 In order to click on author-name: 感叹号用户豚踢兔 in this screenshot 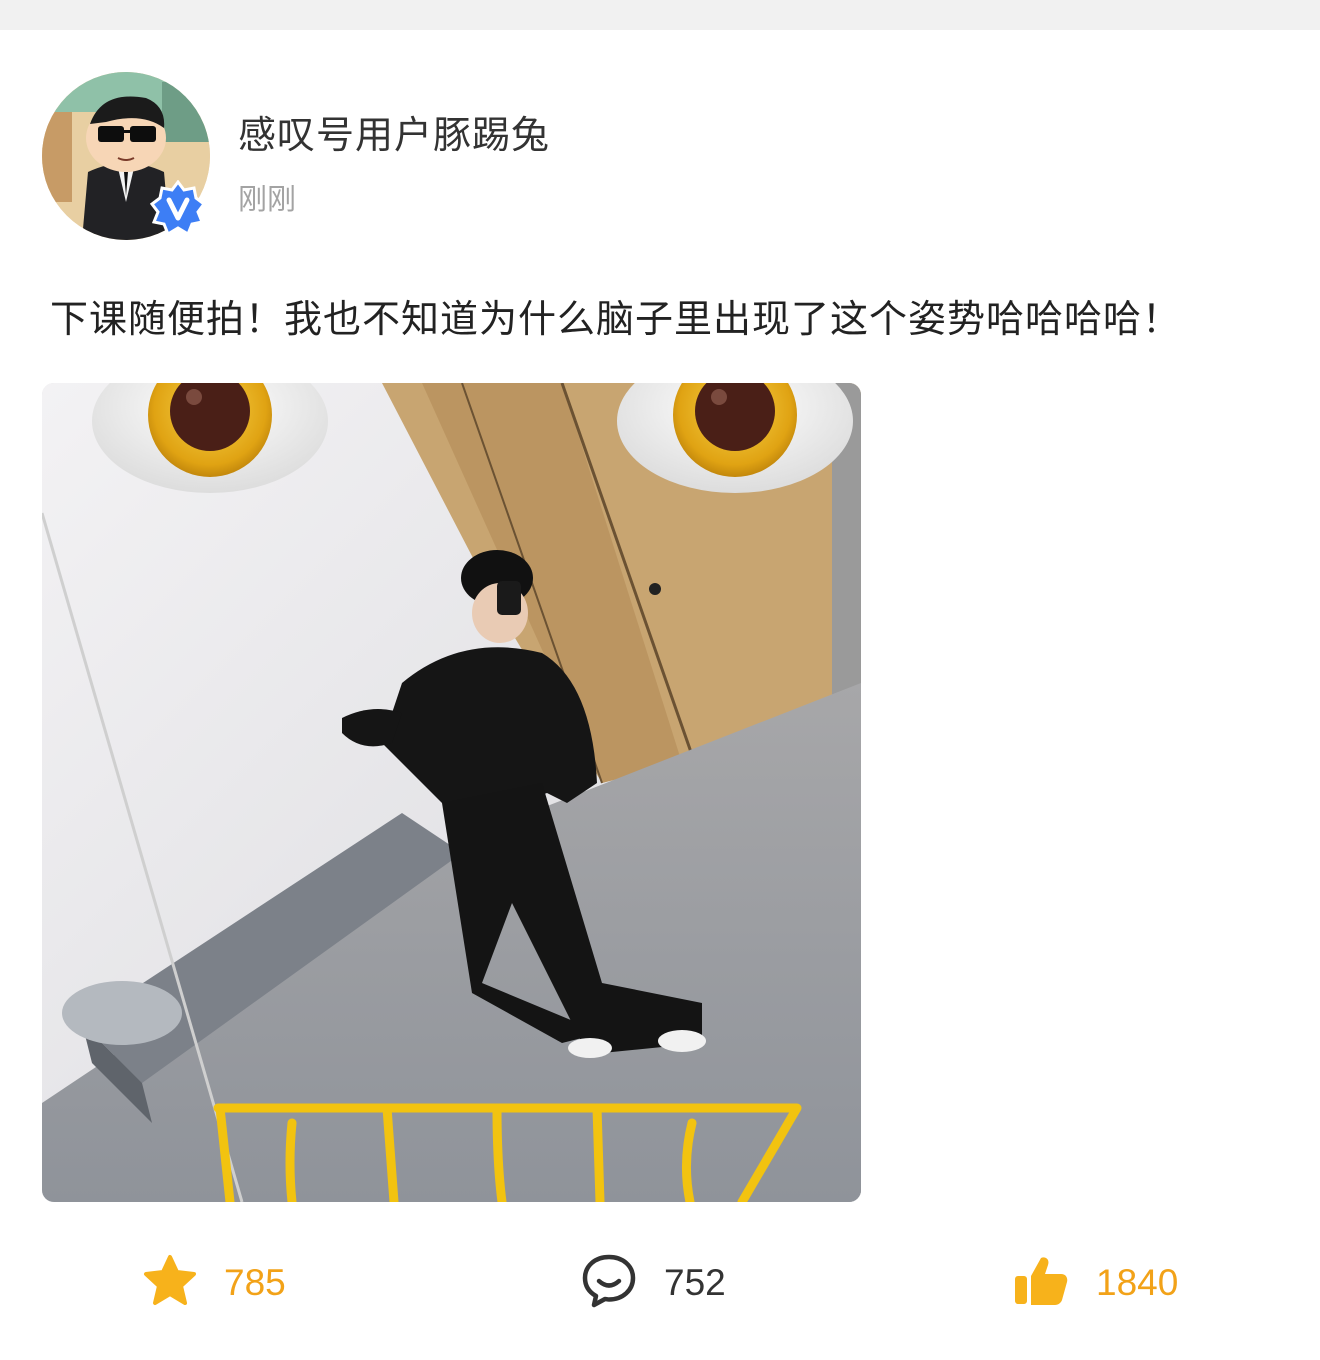, I will do `click(394, 131)`.